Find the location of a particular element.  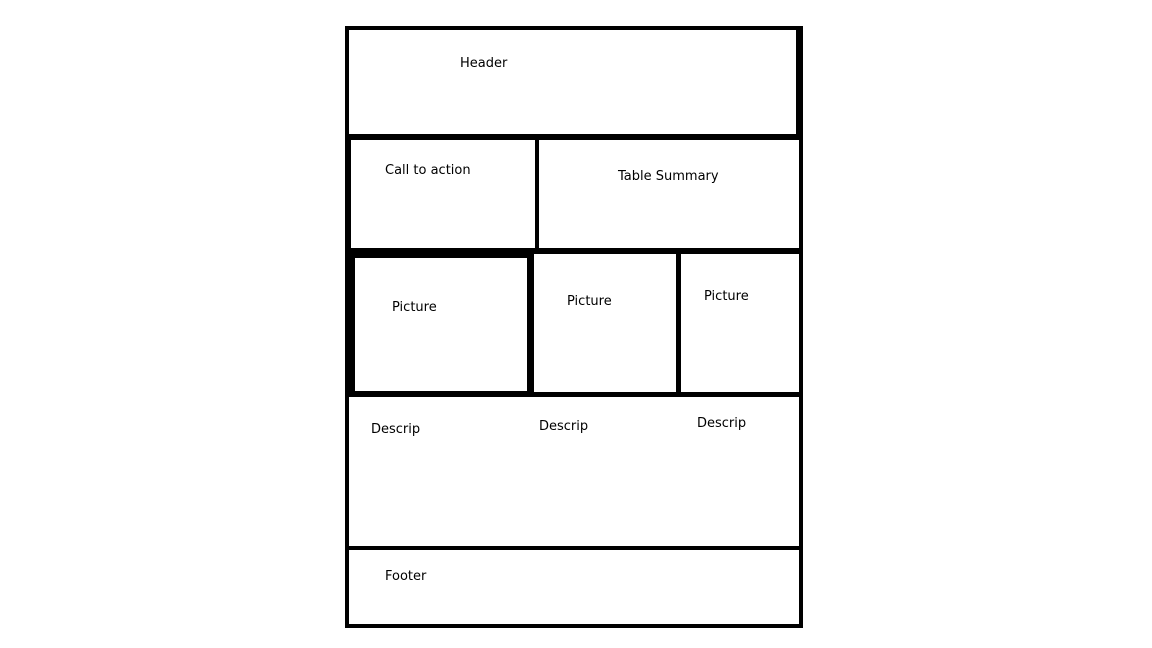

header-label: Header is located at coordinates (484, 63).